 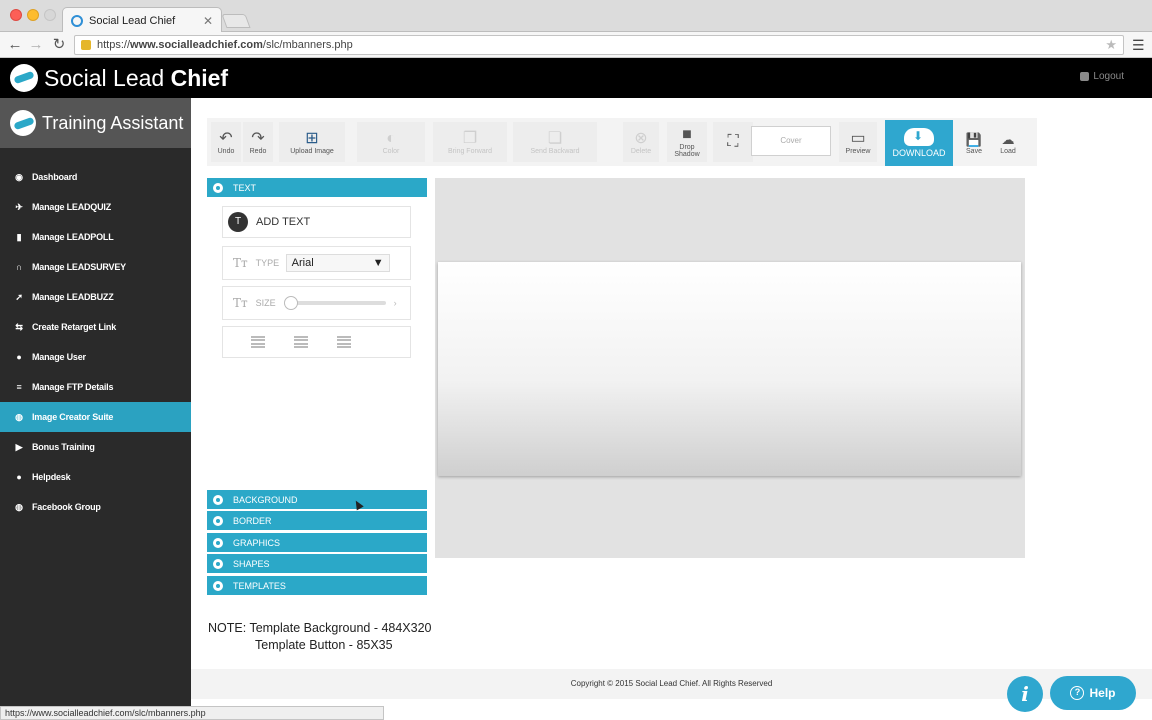 I want to click on sidebar-item-label: Create Retarget Link, so click(x=74, y=327).